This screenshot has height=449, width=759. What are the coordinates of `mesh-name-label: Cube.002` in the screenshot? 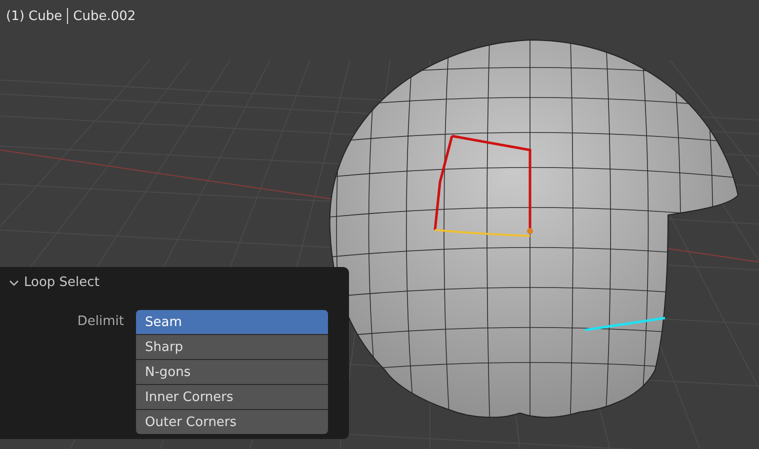 It's located at (104, 16).